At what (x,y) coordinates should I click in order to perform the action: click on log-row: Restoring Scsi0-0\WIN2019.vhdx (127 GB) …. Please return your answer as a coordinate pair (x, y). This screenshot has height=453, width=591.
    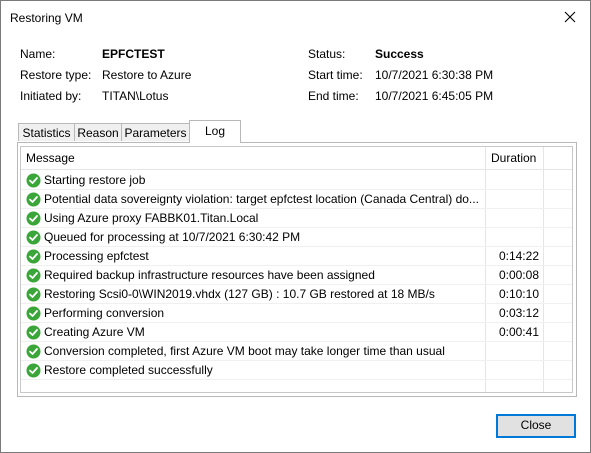
    Looking at the image, I should click on (296, 294).